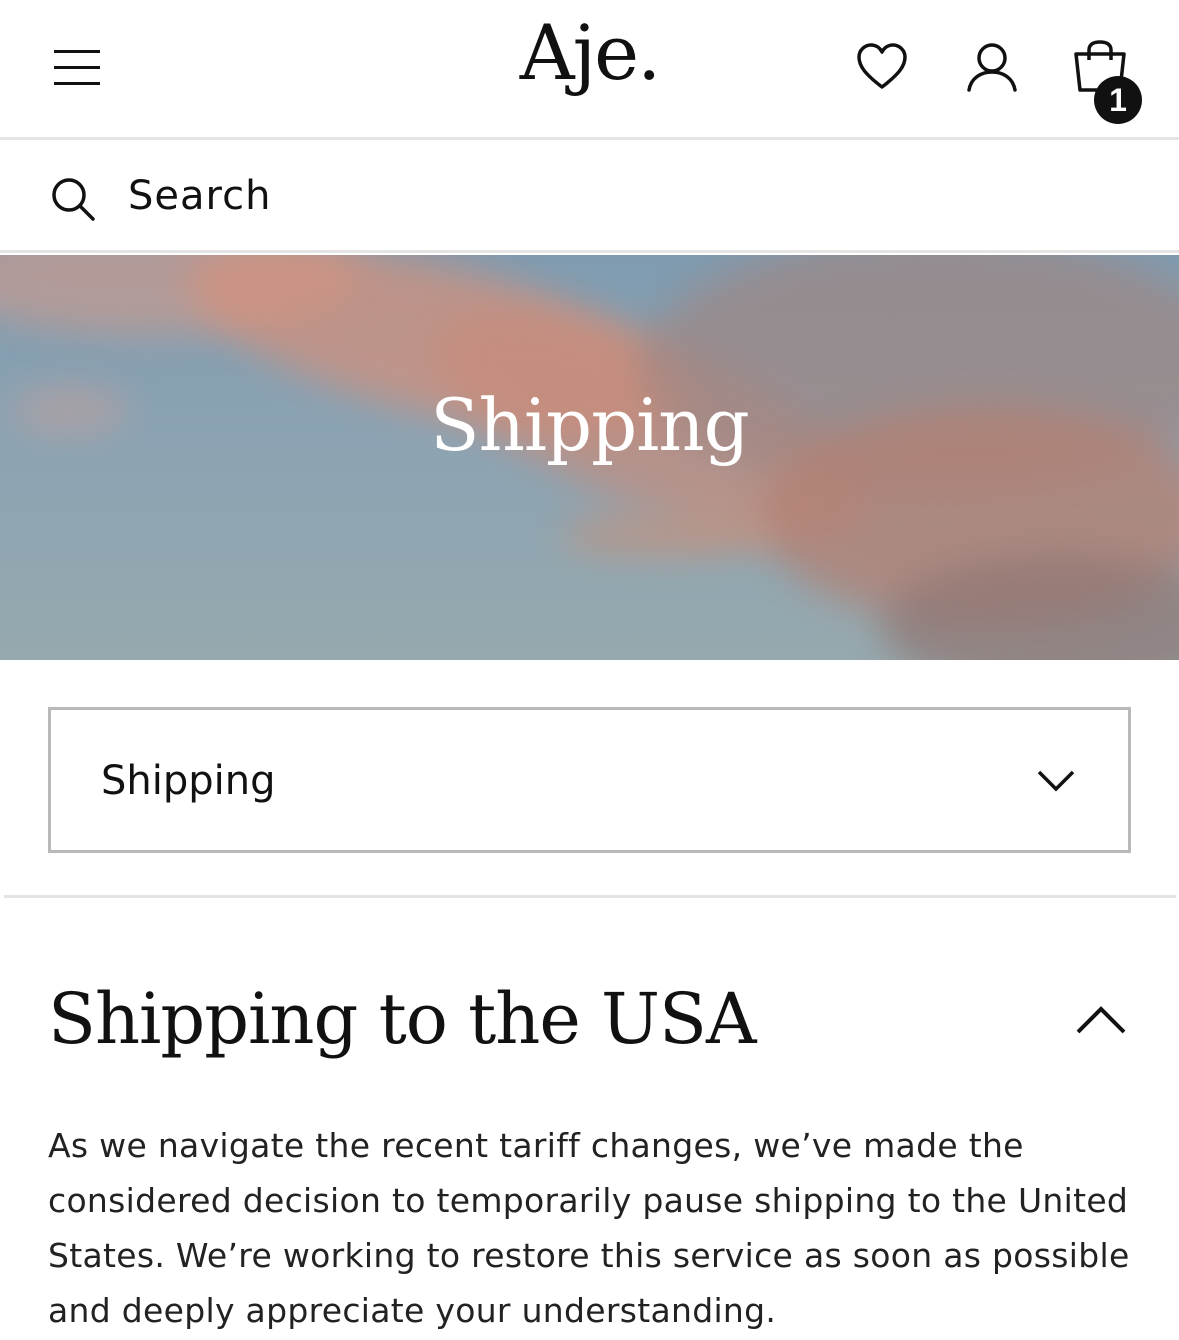  Describe the element at coordinates (188, 781) in the screenshot. I see `page-select-value: Shipping` at that location.